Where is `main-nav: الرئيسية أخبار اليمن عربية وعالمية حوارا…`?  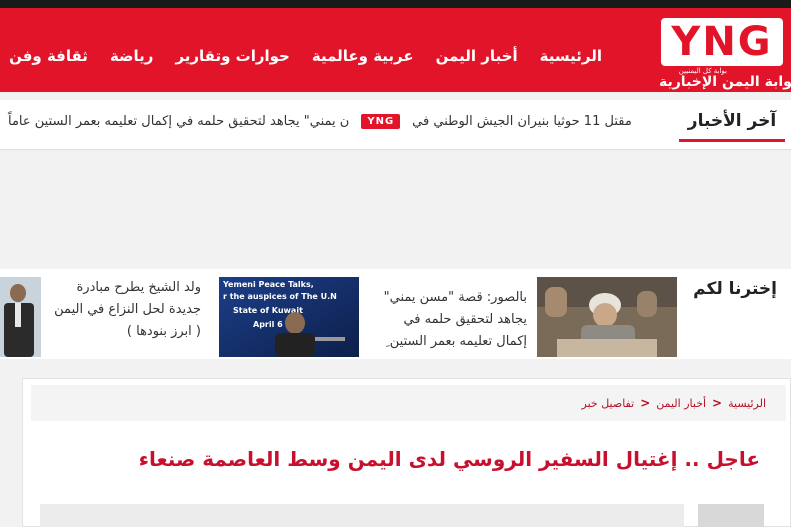
main-nav: الرئيسية أخبار اليمن عربية وعالمية حوارا… is located at coordinates (307, 50).